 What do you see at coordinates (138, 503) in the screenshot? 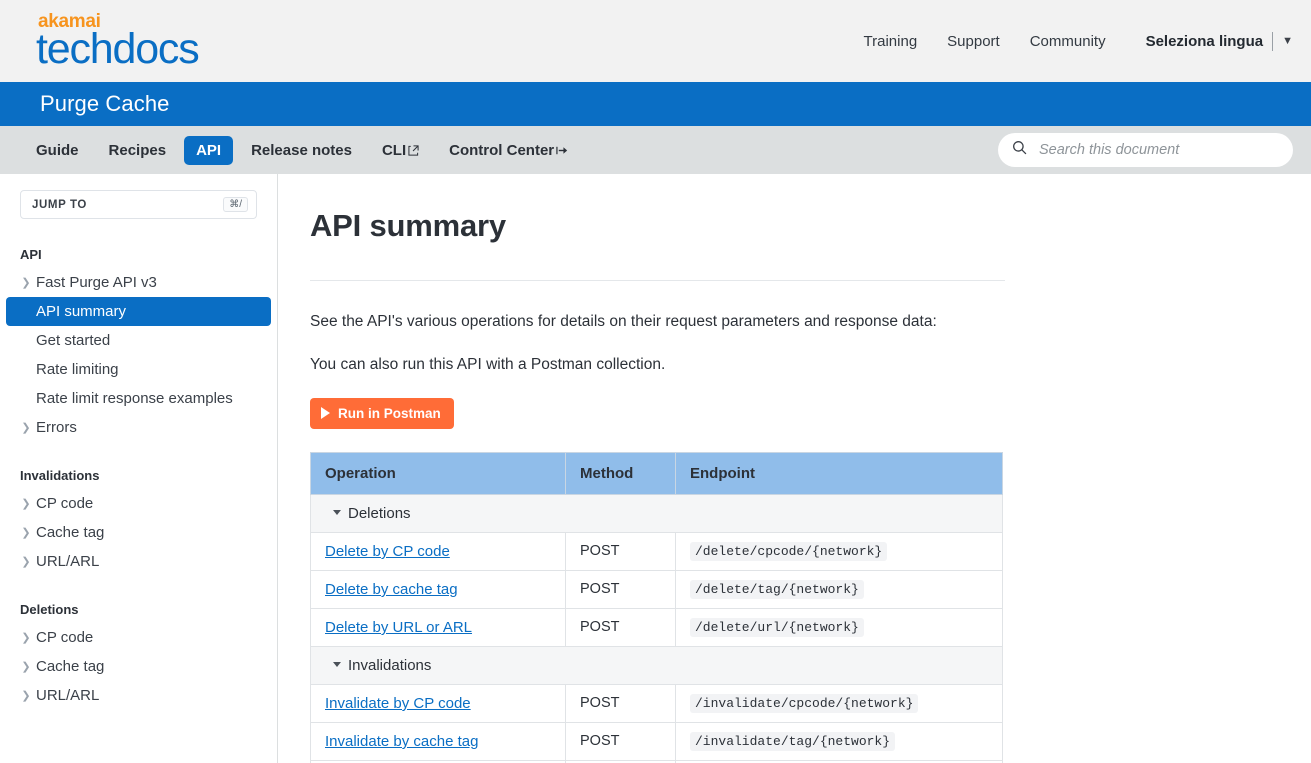
I see `sidebar-item-invalidations-cp-code: ❯ CP code` at bounding box center [138, 503].